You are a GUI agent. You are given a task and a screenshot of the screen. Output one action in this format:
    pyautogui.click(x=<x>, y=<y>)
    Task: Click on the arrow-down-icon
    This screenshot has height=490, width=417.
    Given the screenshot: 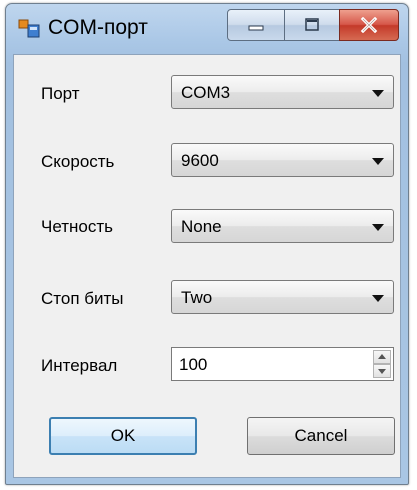 What is the action you would take?
    pyautogui.click(x=382, y=371)
    